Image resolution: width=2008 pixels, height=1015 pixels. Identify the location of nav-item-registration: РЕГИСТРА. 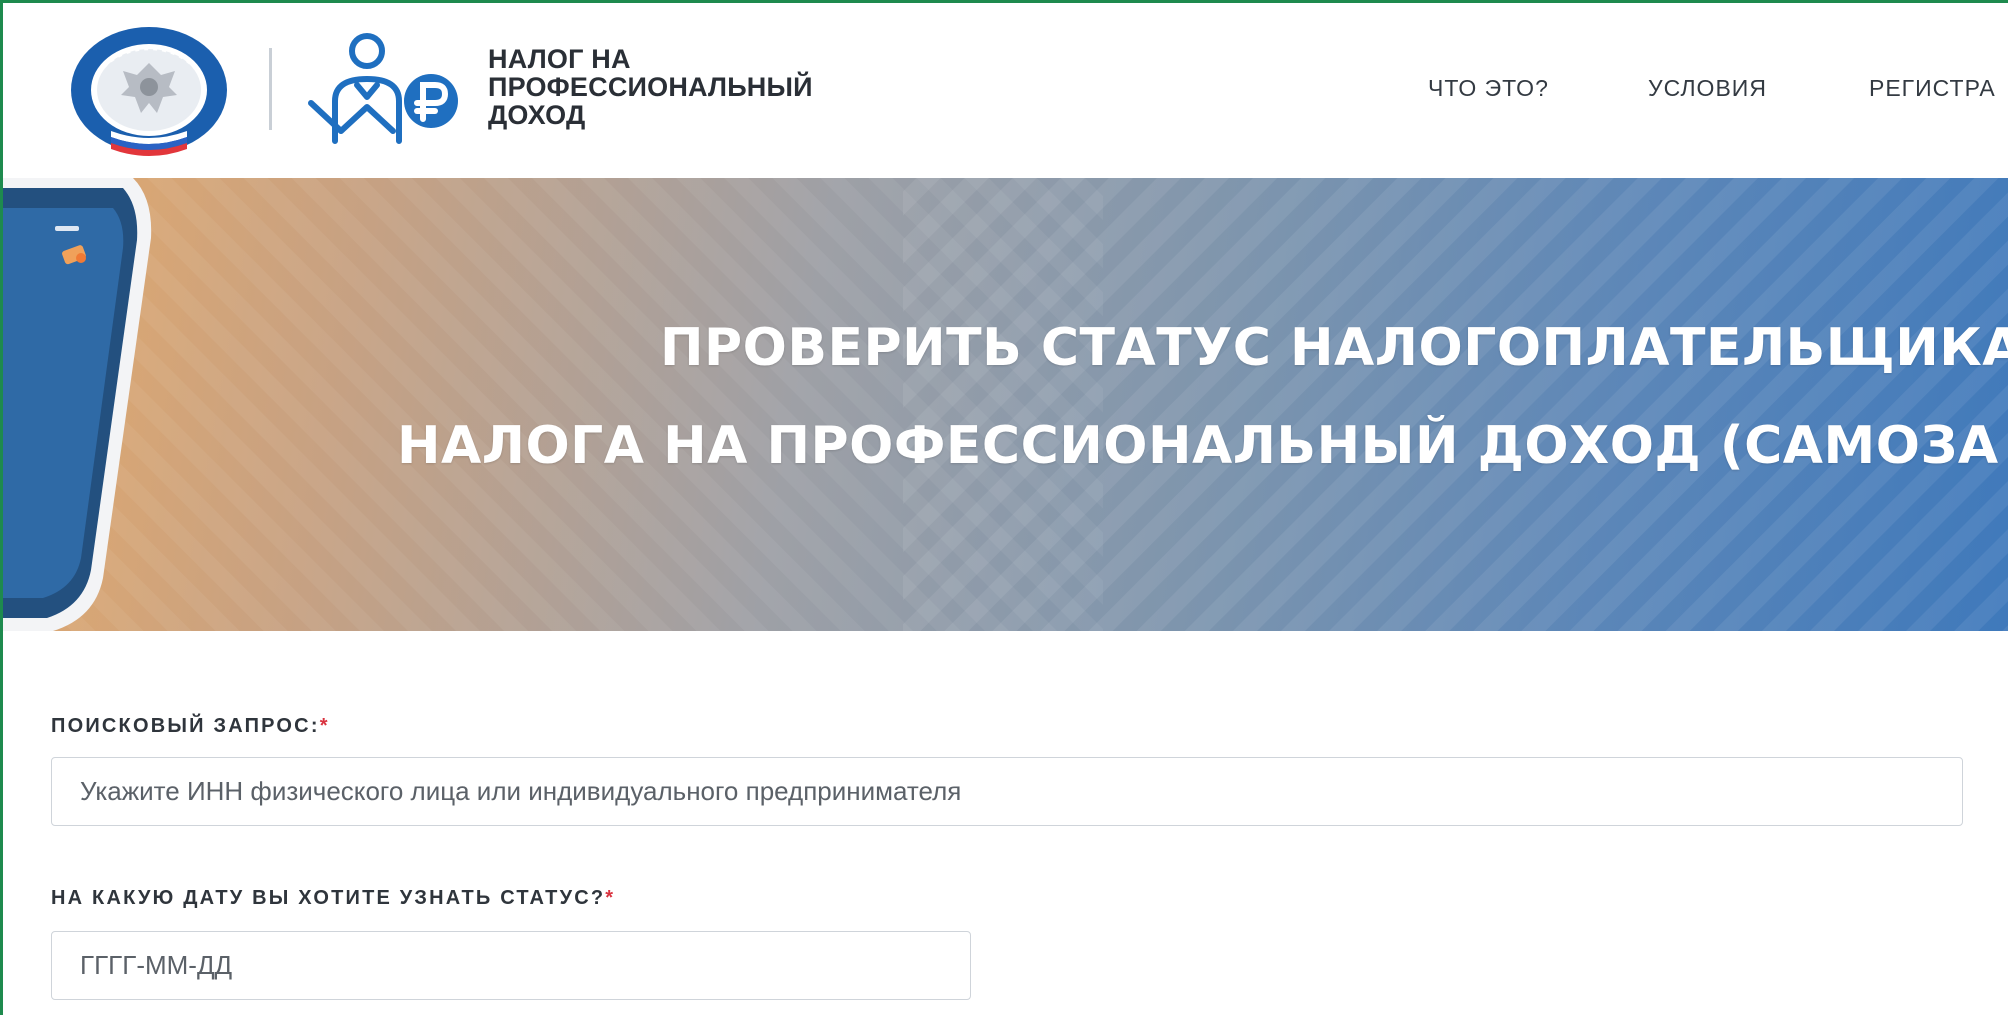
(1932, 88).